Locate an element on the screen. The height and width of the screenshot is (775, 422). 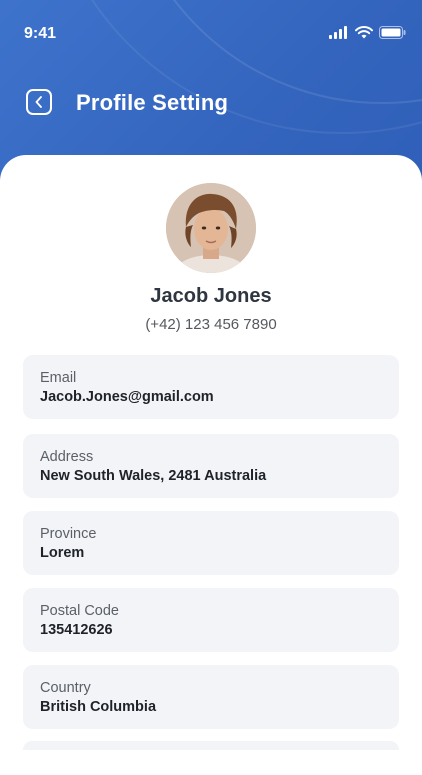
status-time: 9:41 is located at coordinates (40, 33).